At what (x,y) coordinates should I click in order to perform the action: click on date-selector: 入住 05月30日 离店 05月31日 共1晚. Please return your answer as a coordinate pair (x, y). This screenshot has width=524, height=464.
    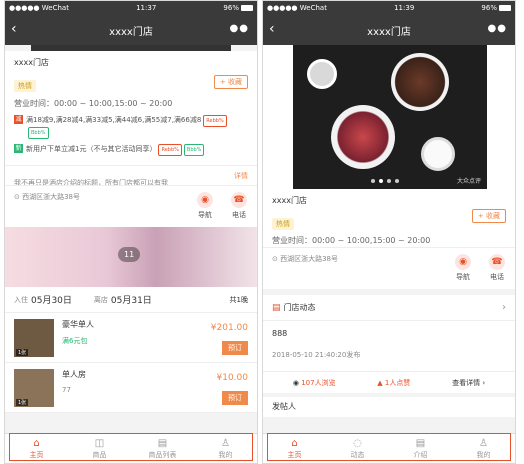
    Looking at the image, I should click on (131, 300).